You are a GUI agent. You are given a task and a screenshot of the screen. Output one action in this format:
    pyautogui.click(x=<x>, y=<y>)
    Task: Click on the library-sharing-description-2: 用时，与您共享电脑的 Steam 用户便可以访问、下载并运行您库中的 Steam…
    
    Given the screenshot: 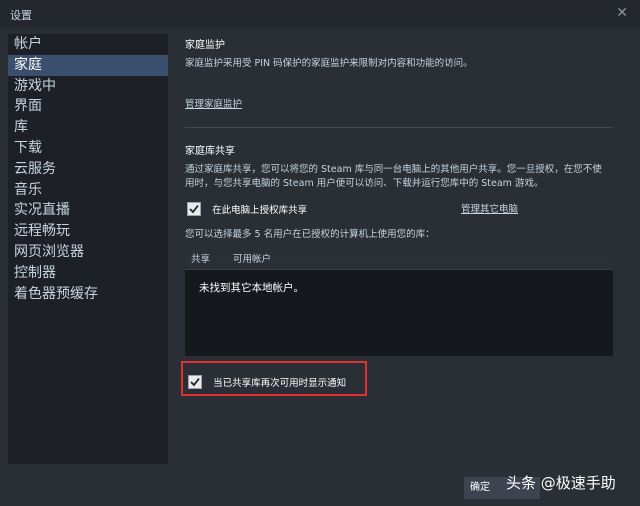 What is the action you would take?
    pyautogui.click(x=364, y=183)
    